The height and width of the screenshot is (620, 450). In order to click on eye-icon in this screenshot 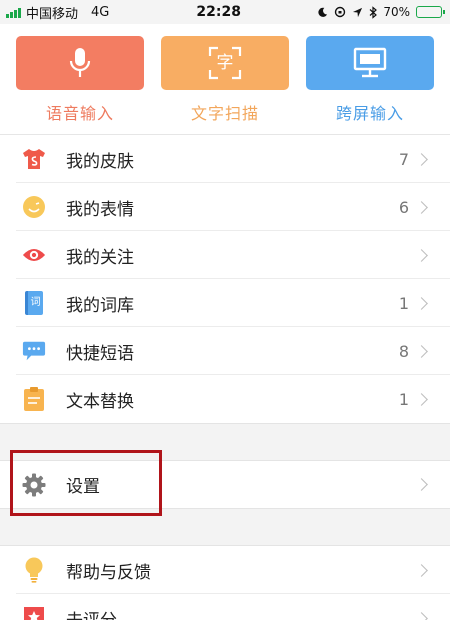, I will do `click(34, 255)`.